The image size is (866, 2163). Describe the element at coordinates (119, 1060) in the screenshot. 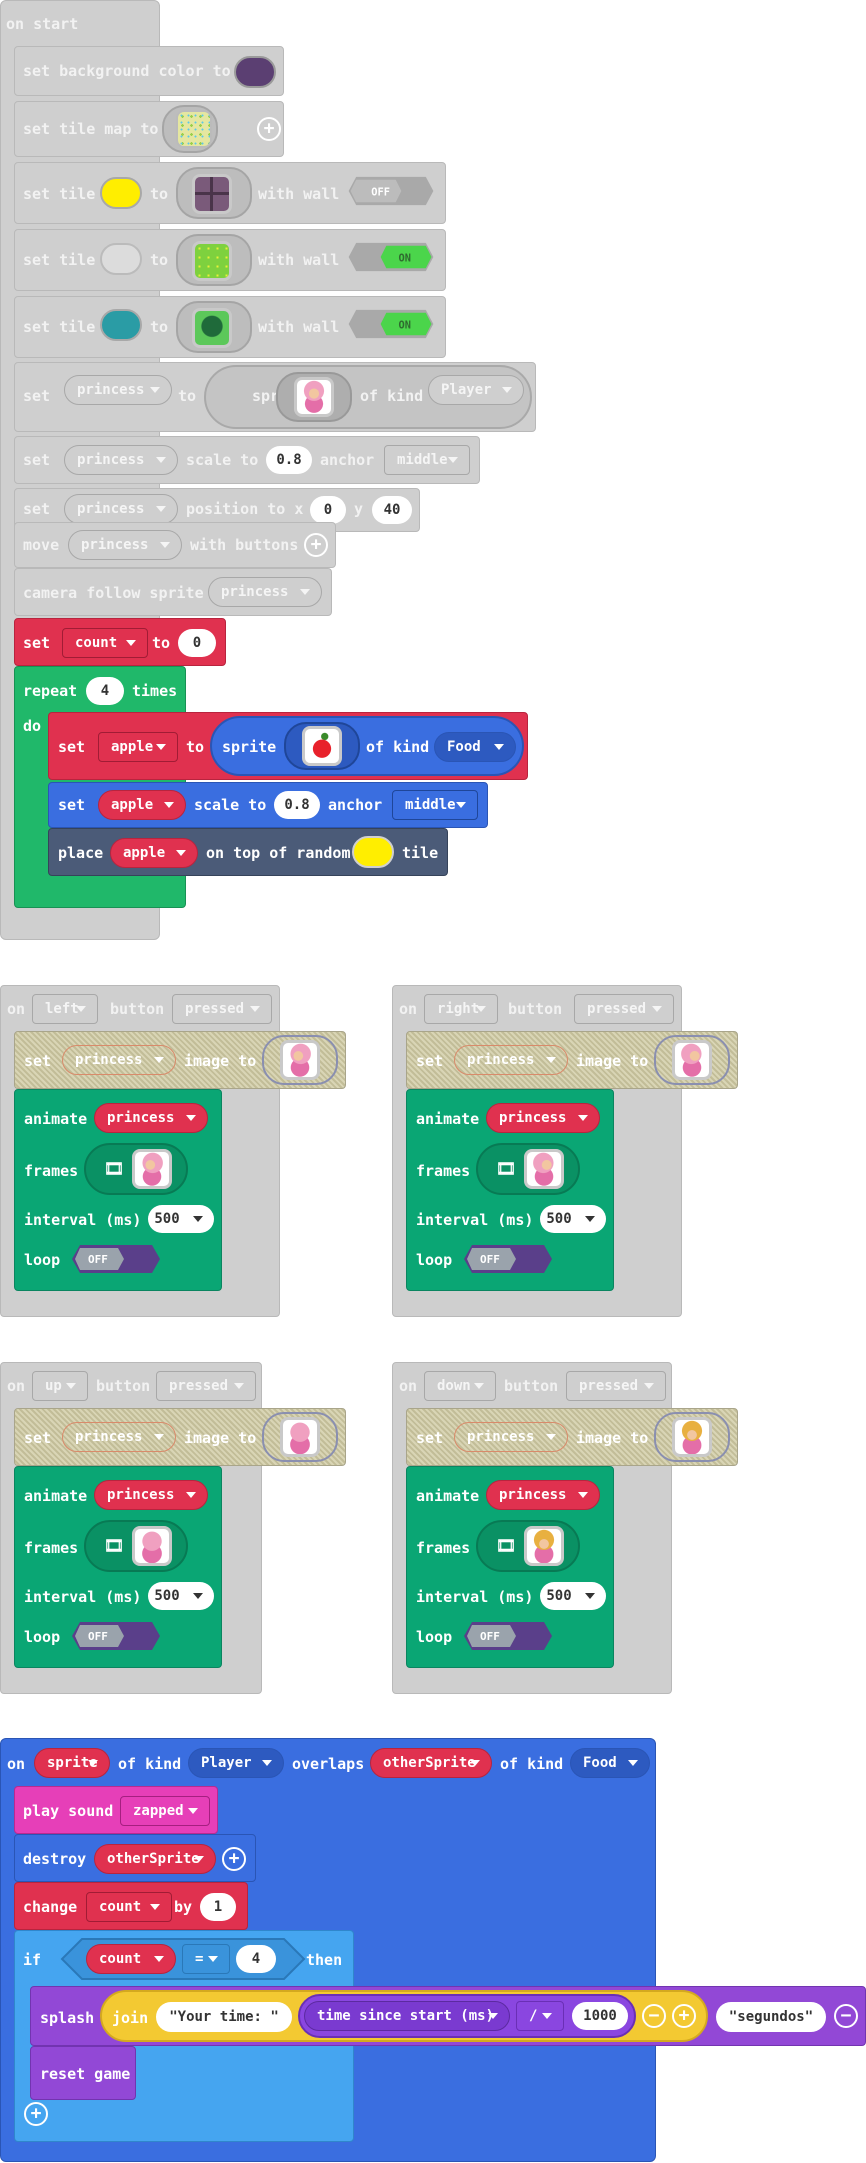

I see `left-princess-dropdown: princess` at that location.